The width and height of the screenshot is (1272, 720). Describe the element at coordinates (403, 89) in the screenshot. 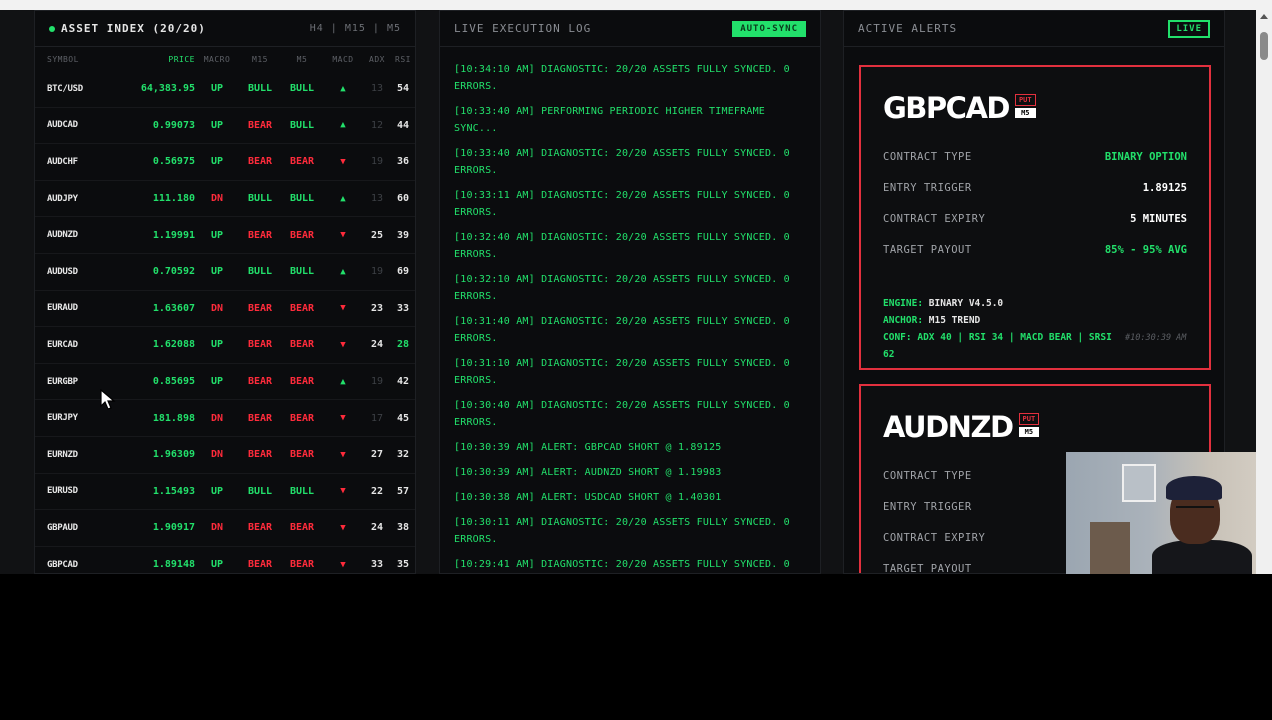

I see `rsi-cell: 54` at that location.